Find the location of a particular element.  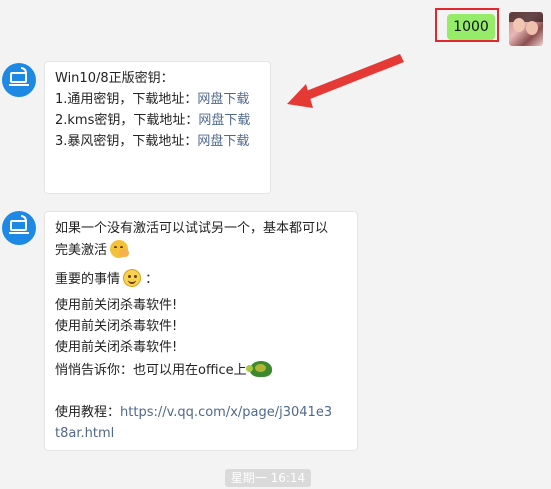

timestamp: 星期一 16:14 is located at coordinates (268, 478).